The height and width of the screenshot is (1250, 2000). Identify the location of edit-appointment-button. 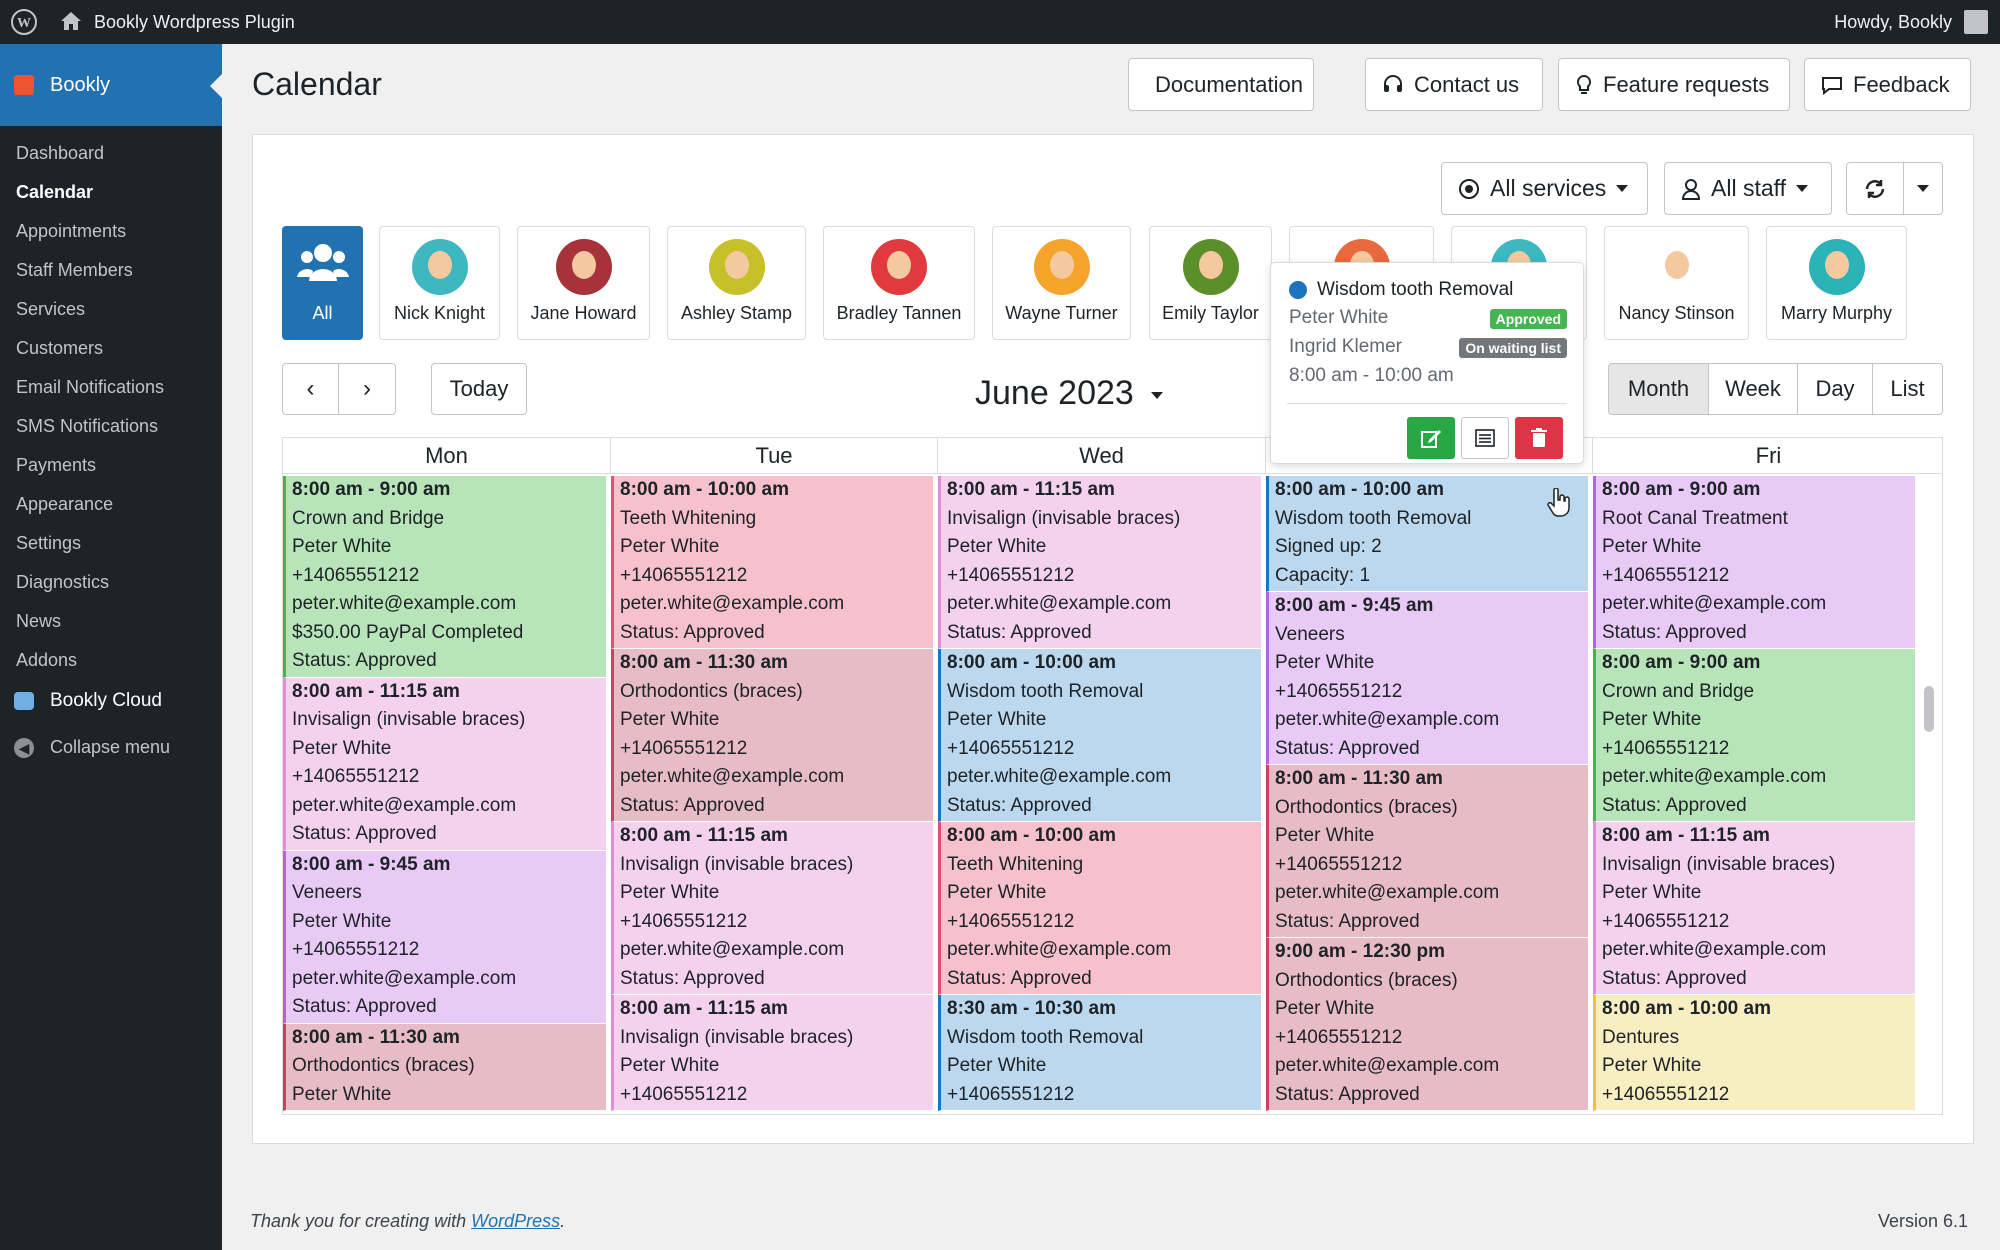
(1431, 438).